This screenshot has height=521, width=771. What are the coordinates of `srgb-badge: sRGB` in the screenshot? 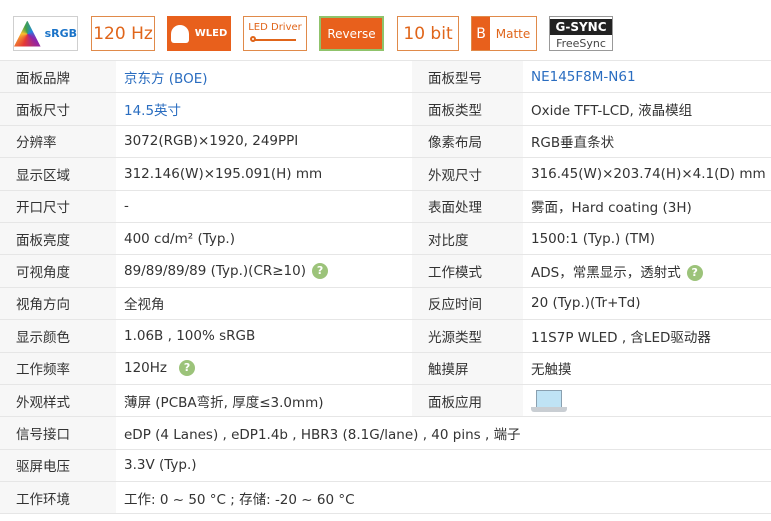 It's located at (45, 33).